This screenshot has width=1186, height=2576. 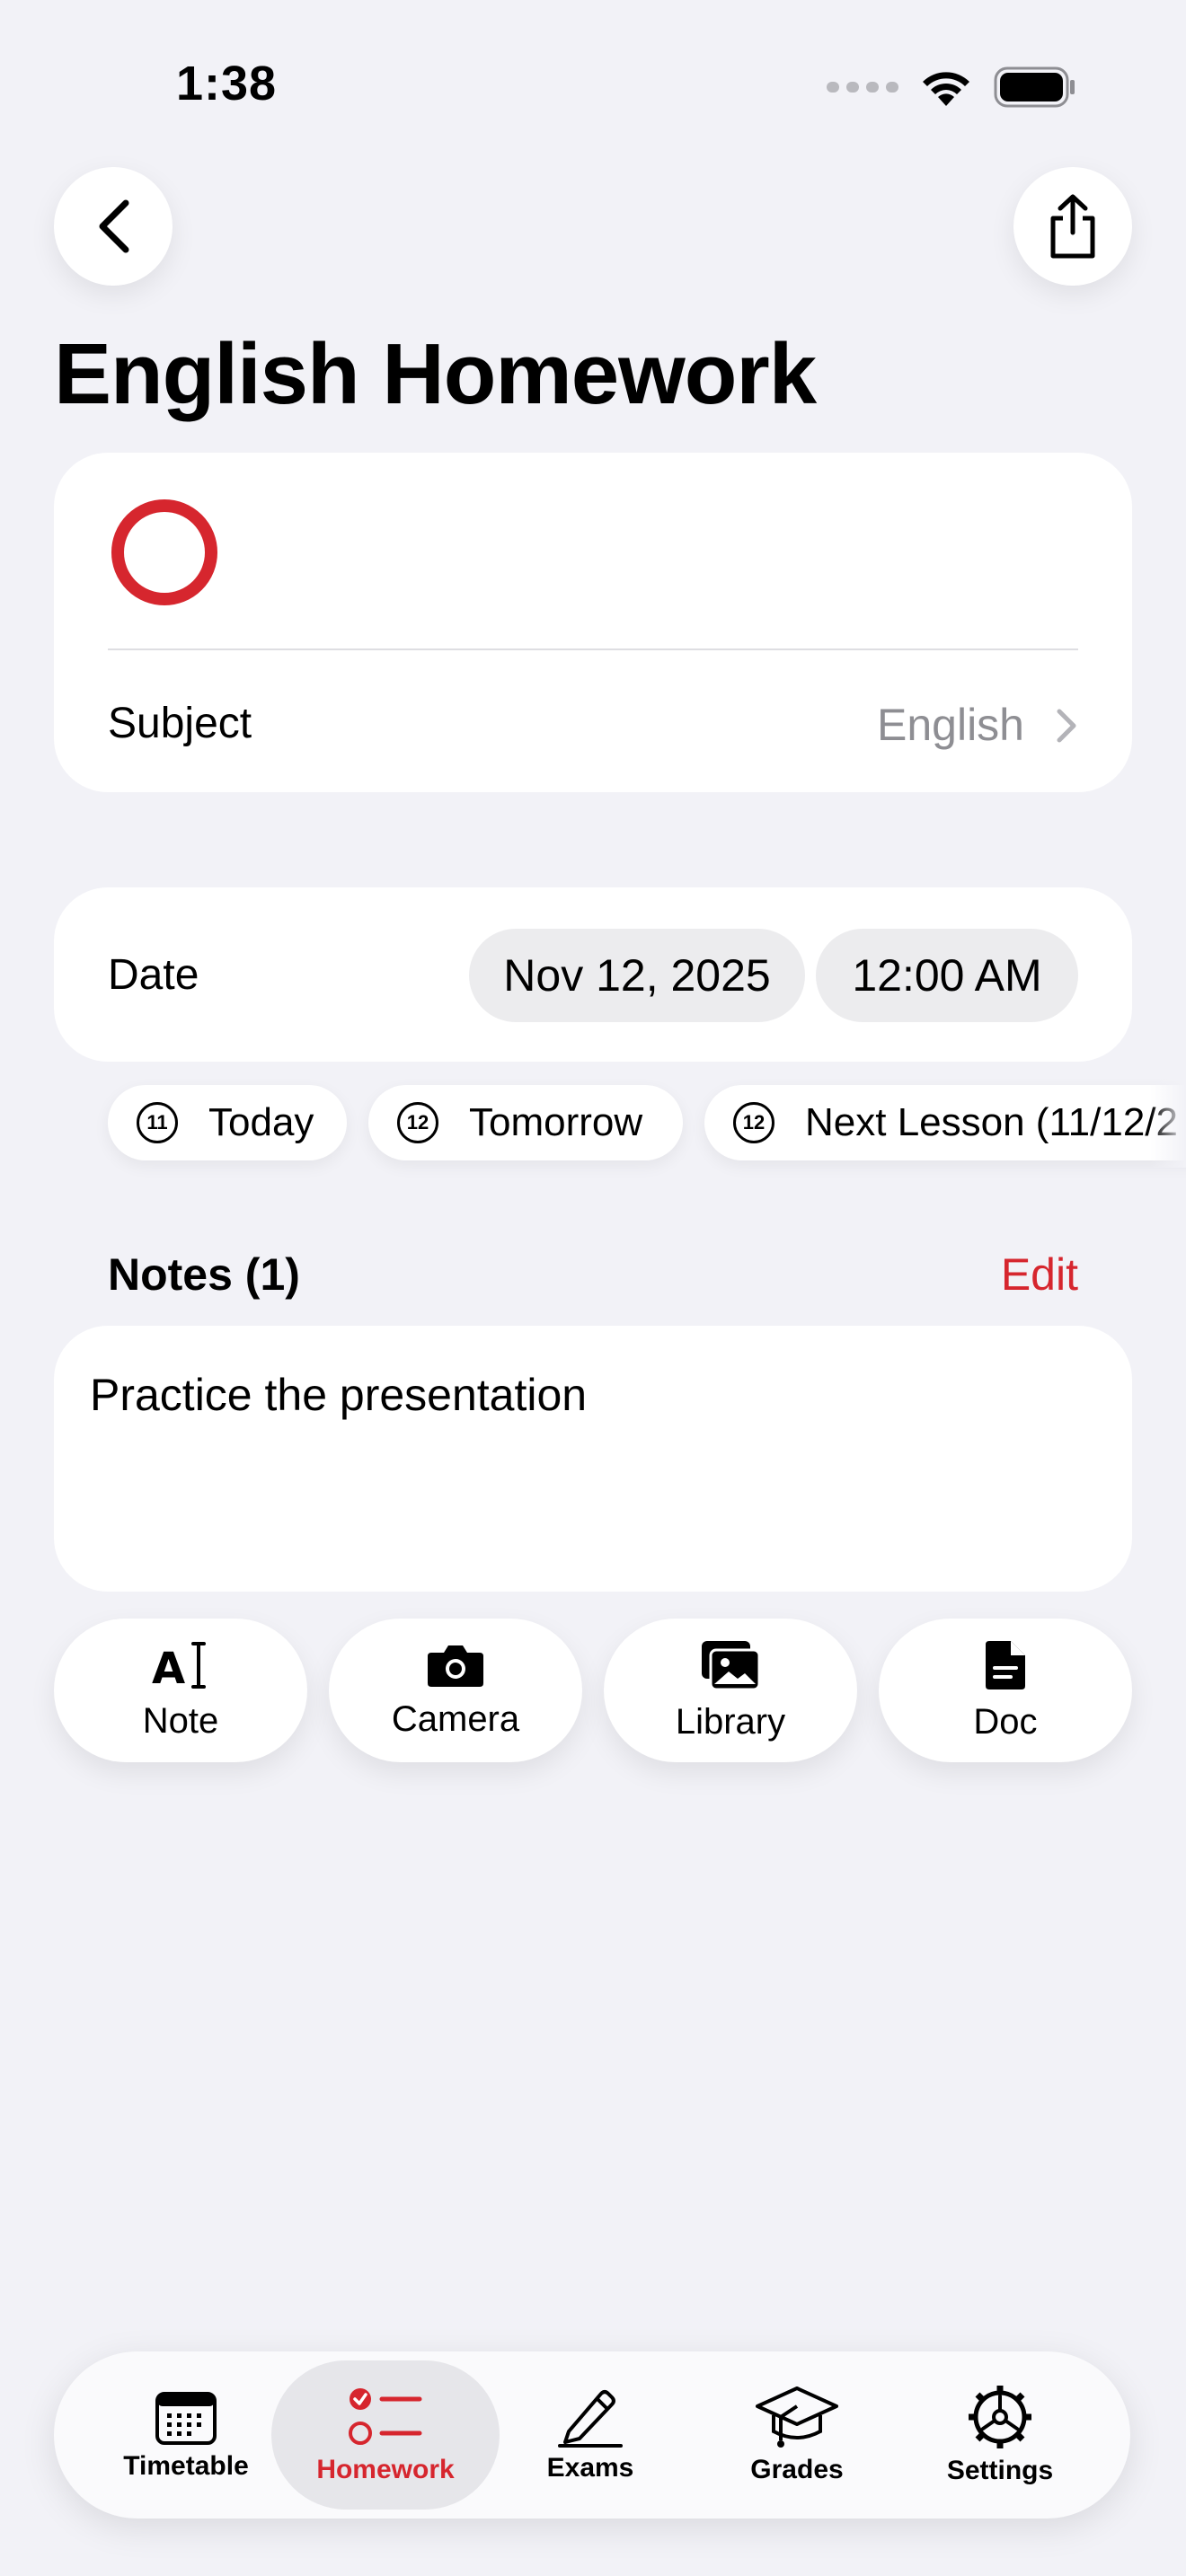 I want to click on photo-library-button: Library, so click(x=730, y=1690).